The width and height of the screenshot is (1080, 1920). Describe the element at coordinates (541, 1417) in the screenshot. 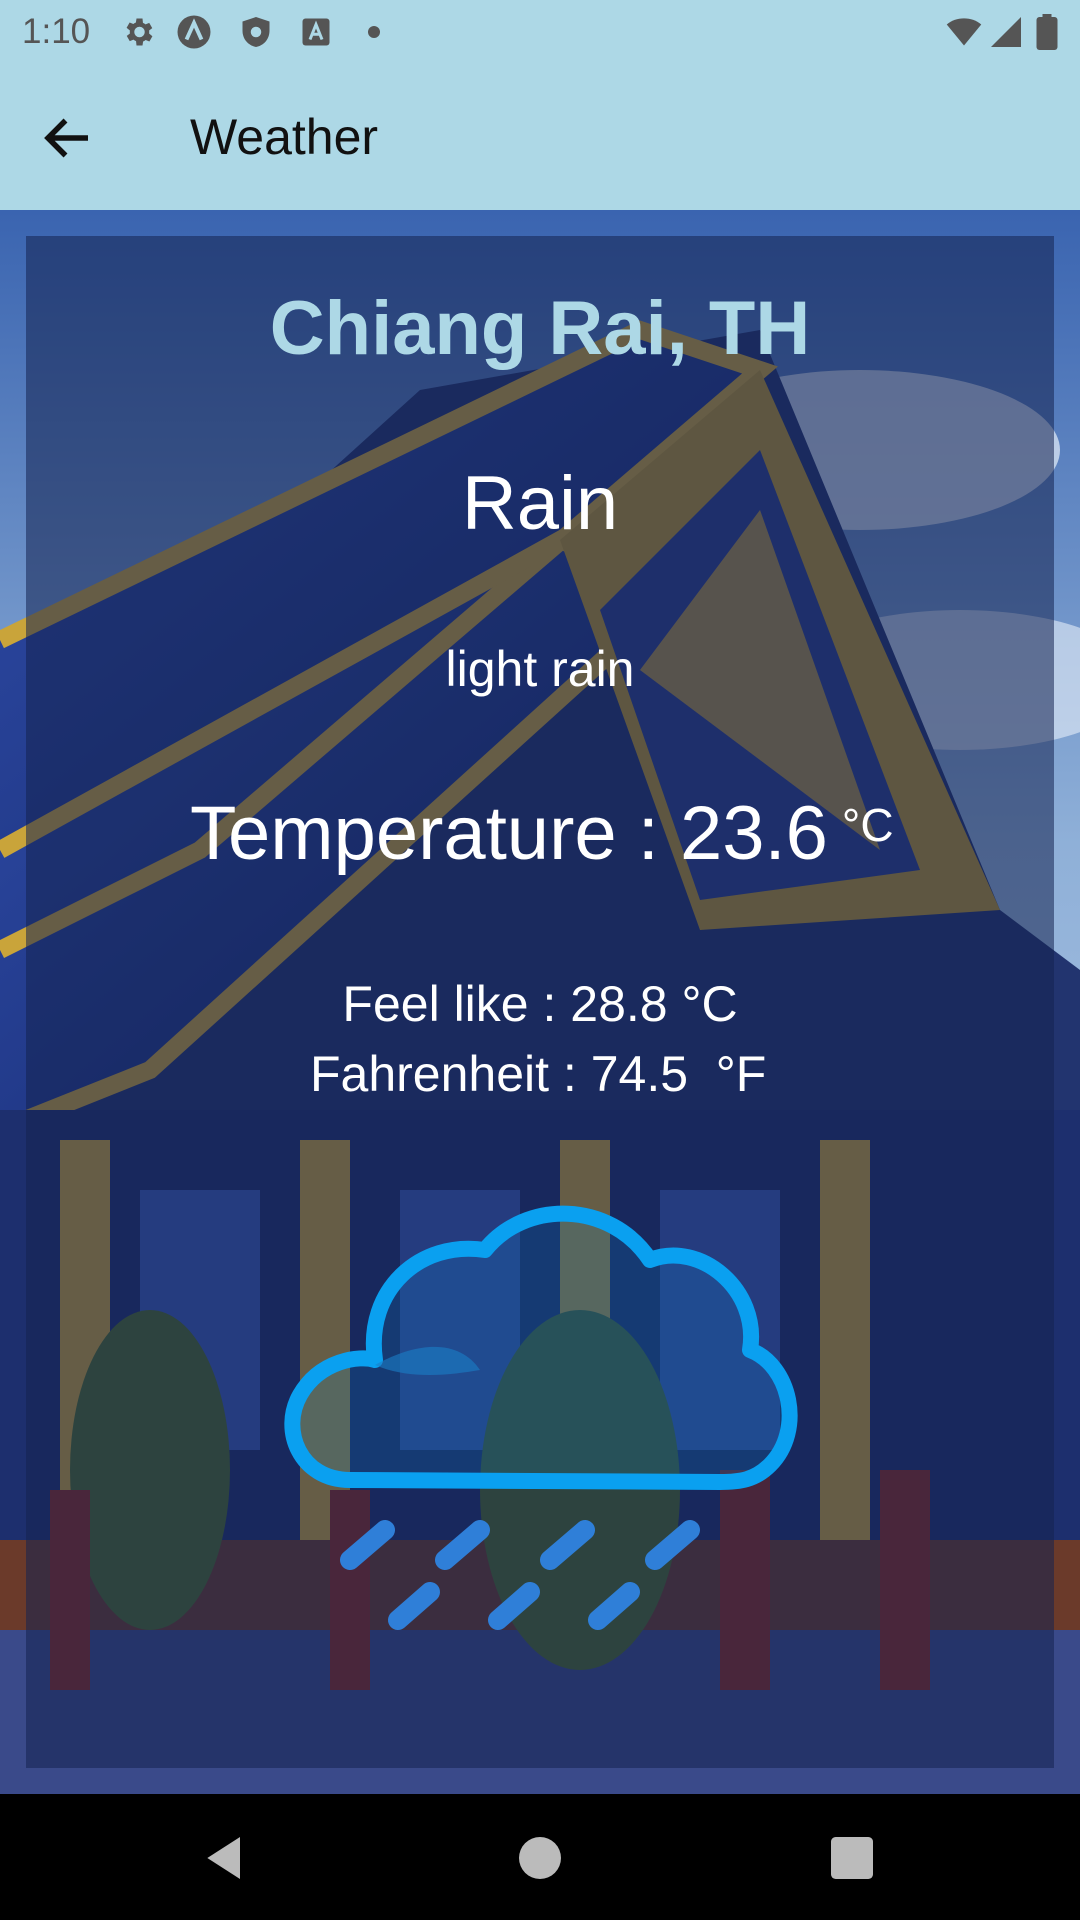

I see `rain-cloud-icon` at that location.